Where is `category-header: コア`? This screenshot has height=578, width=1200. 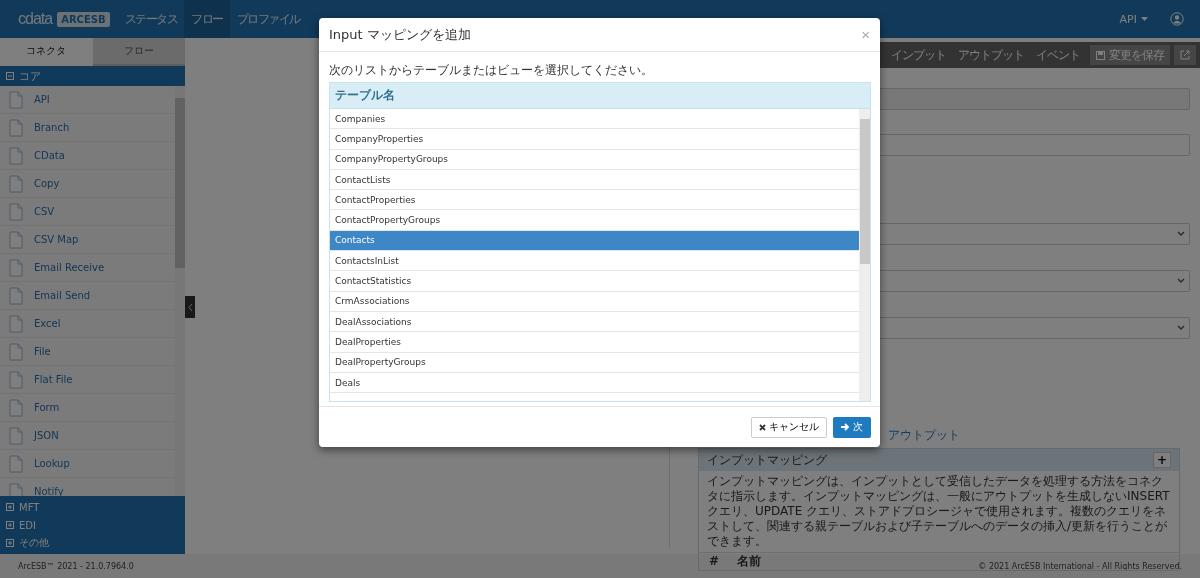 category-header: コア is located at coordinates (30, 76).